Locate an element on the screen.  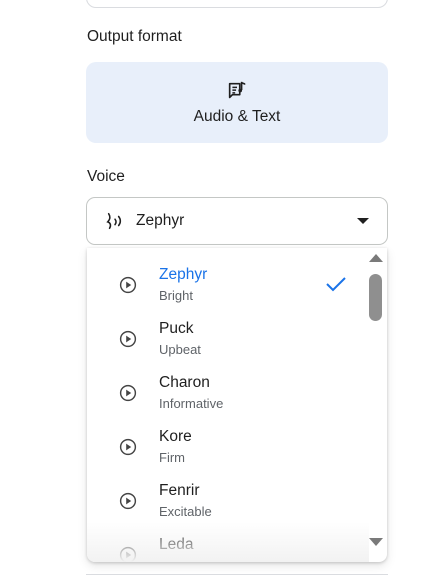
voice-option-fenrir: Fenrir Excitable is located at coordinates (228, 493).